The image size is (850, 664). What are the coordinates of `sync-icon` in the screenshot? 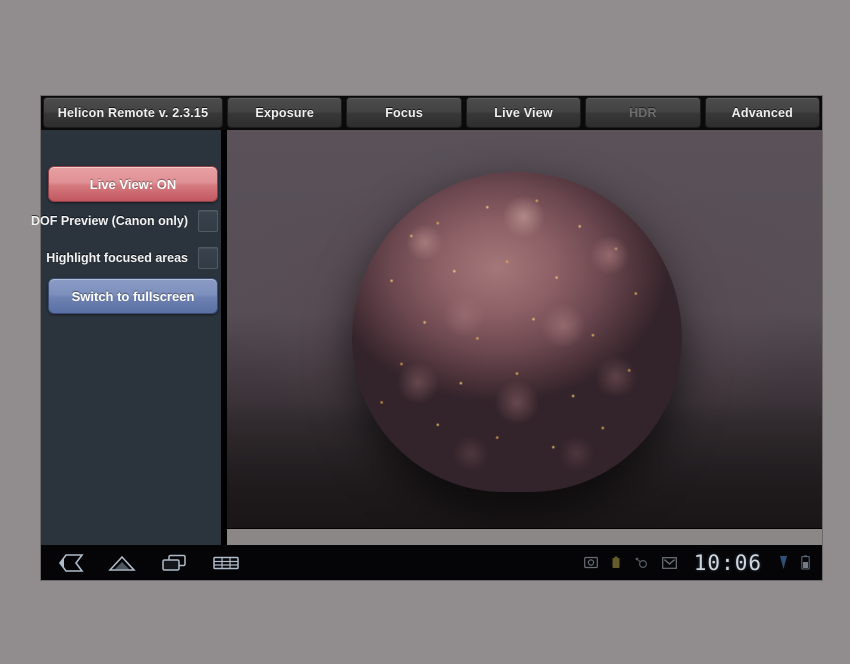 It's located at (641, 562).